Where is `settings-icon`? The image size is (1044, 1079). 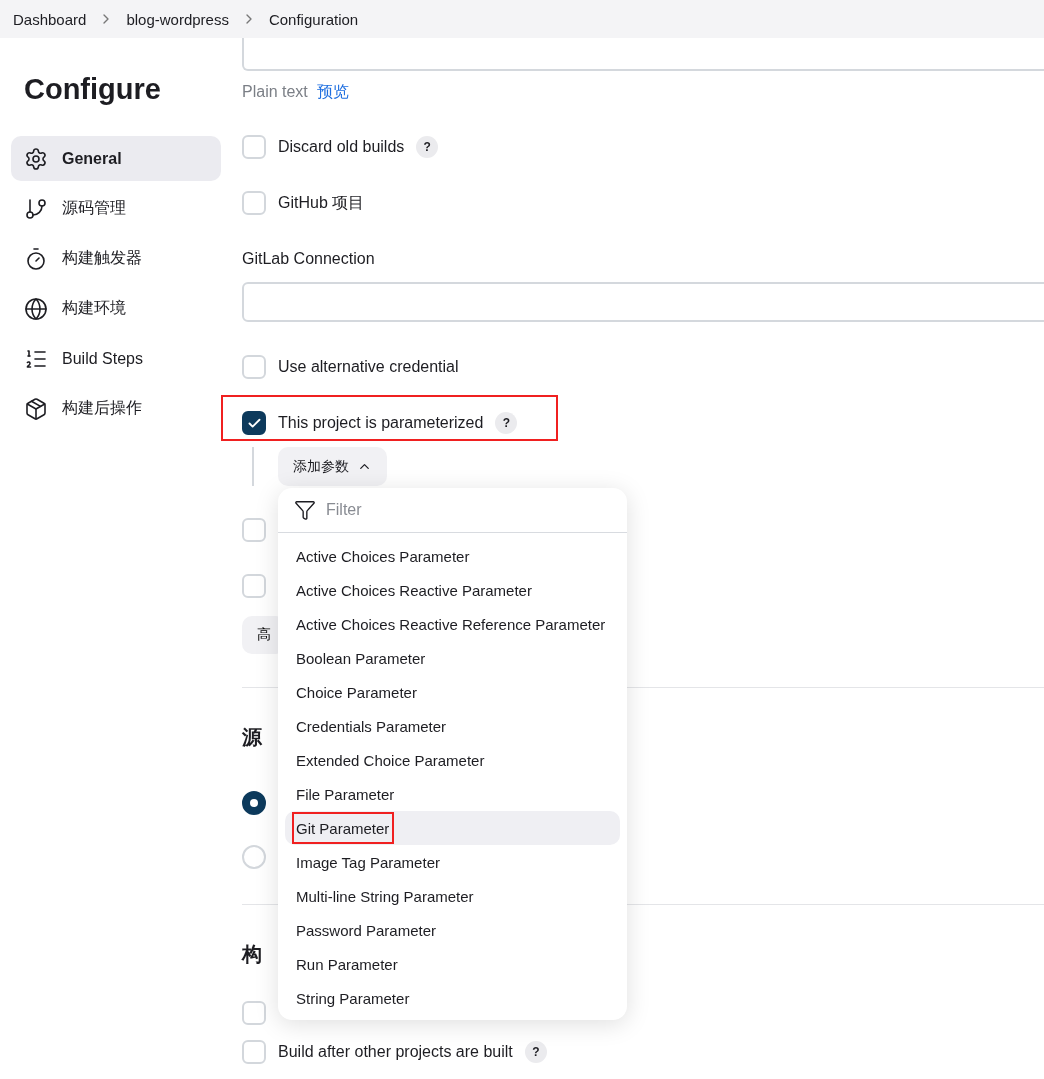
settings-icon is located at coordinates (36, 158).